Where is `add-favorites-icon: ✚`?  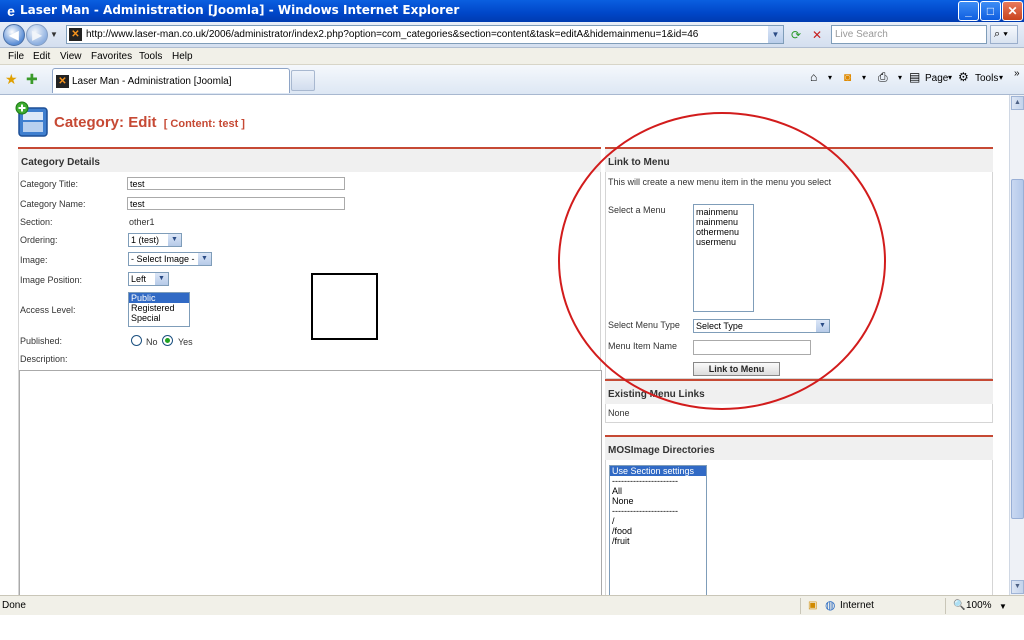
add-favorites-icon: ✚ is located at coordinates (32, 79).